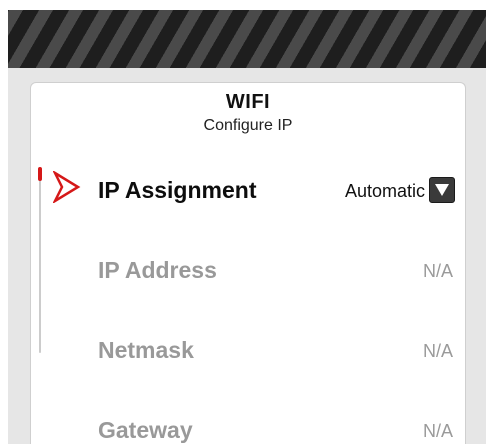 The height and width of the screenshot is (444, 486). I want to click on triangle-down-icon, so click(442, 190).